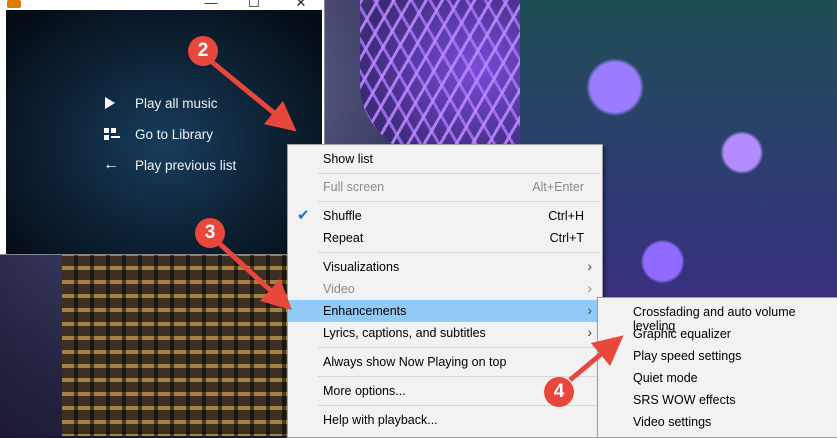 The height and width of the screenshot is (438, 837). What do you see at coordinates (566, 238) in the screenshot?
I see `menu-item-shortcut: Ctrl+T` at bounding box center [566, 238].